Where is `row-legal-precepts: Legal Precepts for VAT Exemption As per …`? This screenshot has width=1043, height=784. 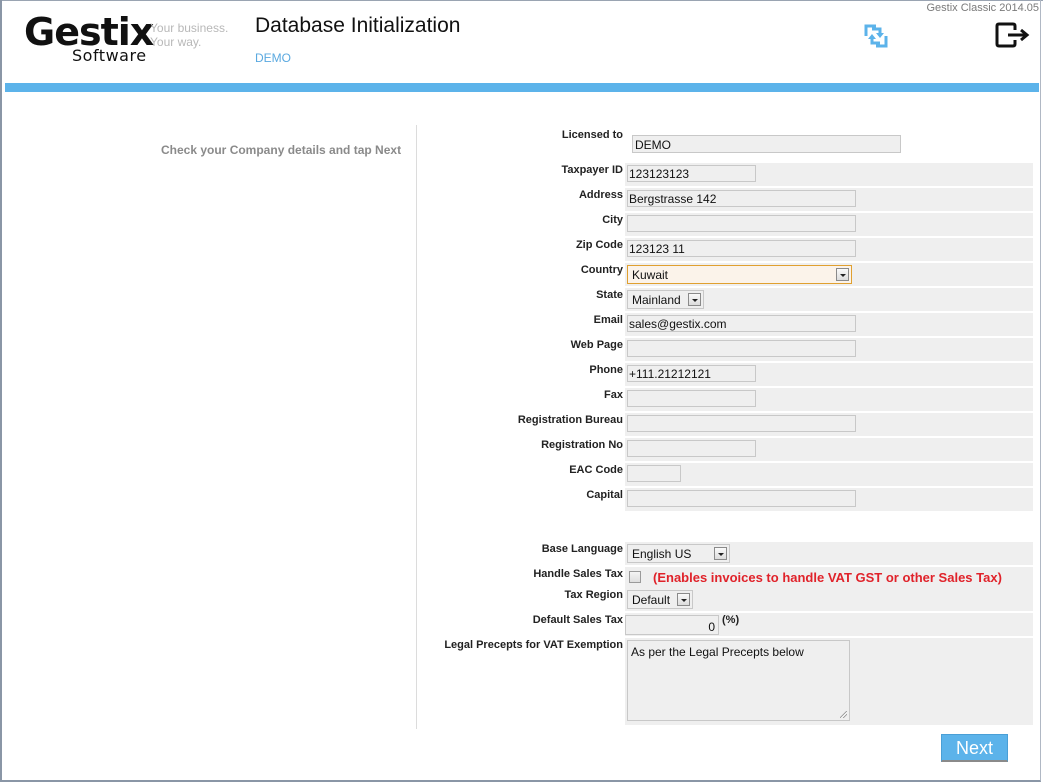 row-legal-precepts: Legal Precepts for VAT Exemption As per … is located at coordinates (724, 681).